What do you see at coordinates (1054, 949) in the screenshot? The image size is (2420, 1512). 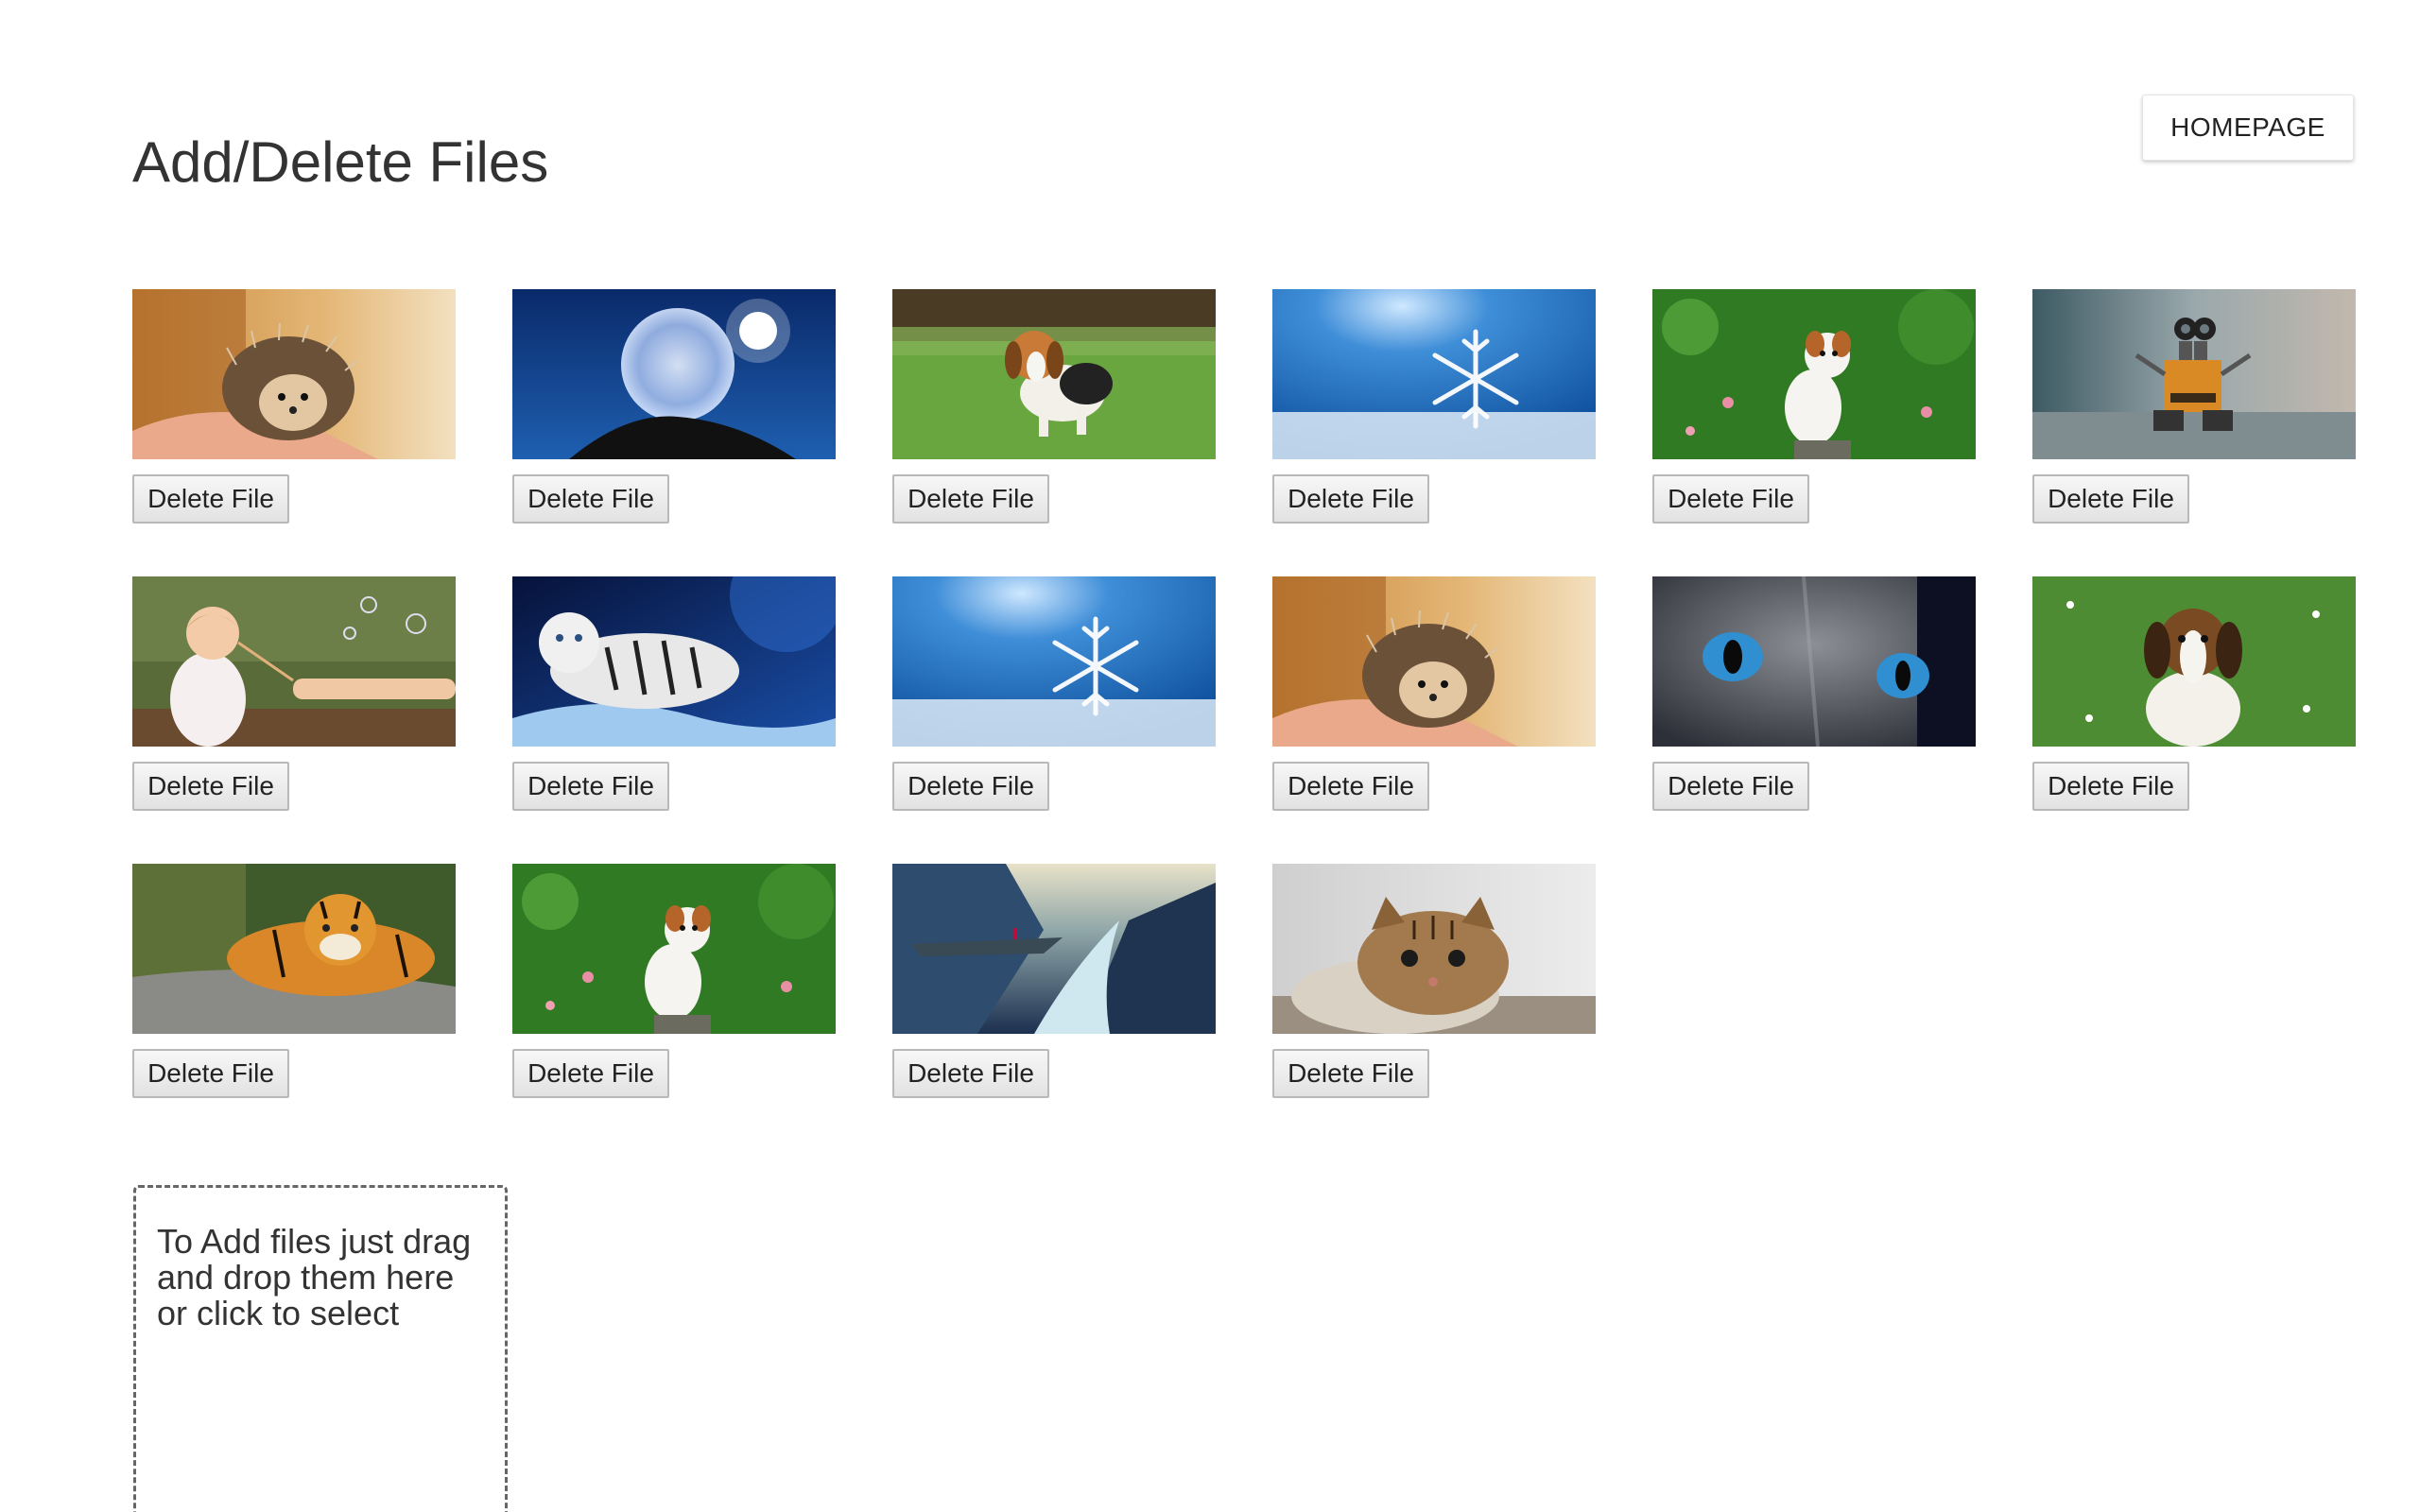 I see `fjord-landscape-thumbnail` at bounding box center [1054, 949].